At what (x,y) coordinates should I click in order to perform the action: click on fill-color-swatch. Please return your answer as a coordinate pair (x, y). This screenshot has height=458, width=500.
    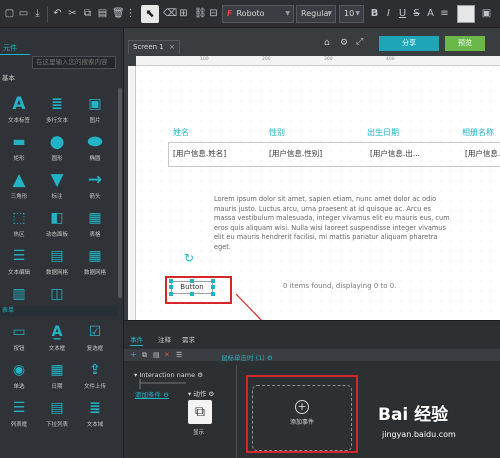
    Looking at the image, I should click on (466, 14).